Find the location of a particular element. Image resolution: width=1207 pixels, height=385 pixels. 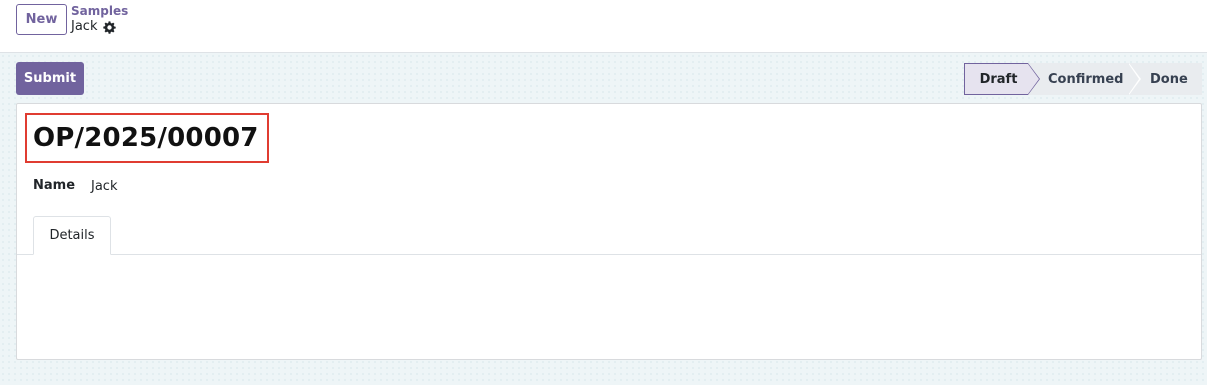

new-button: New is located at coordinates (41, 19).